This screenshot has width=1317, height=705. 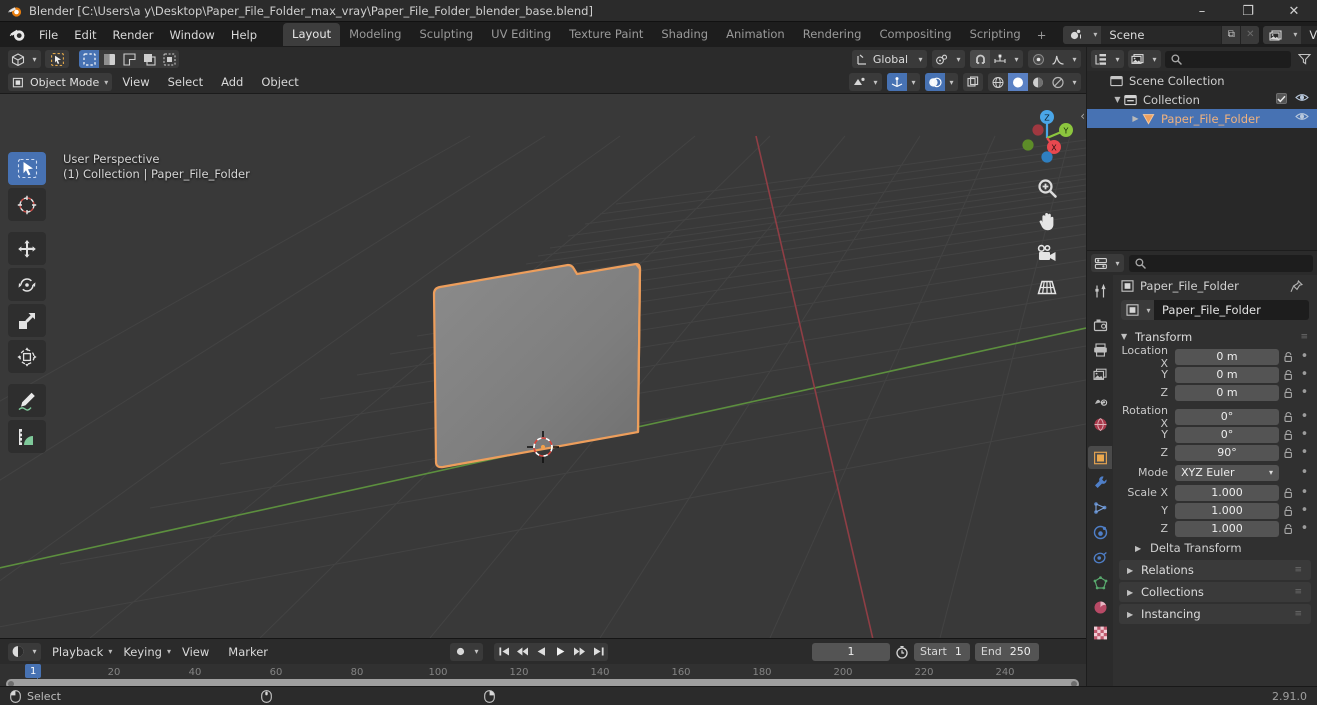 I want to click on location-row: Y 0 m •, so click(x=1215, y=374).